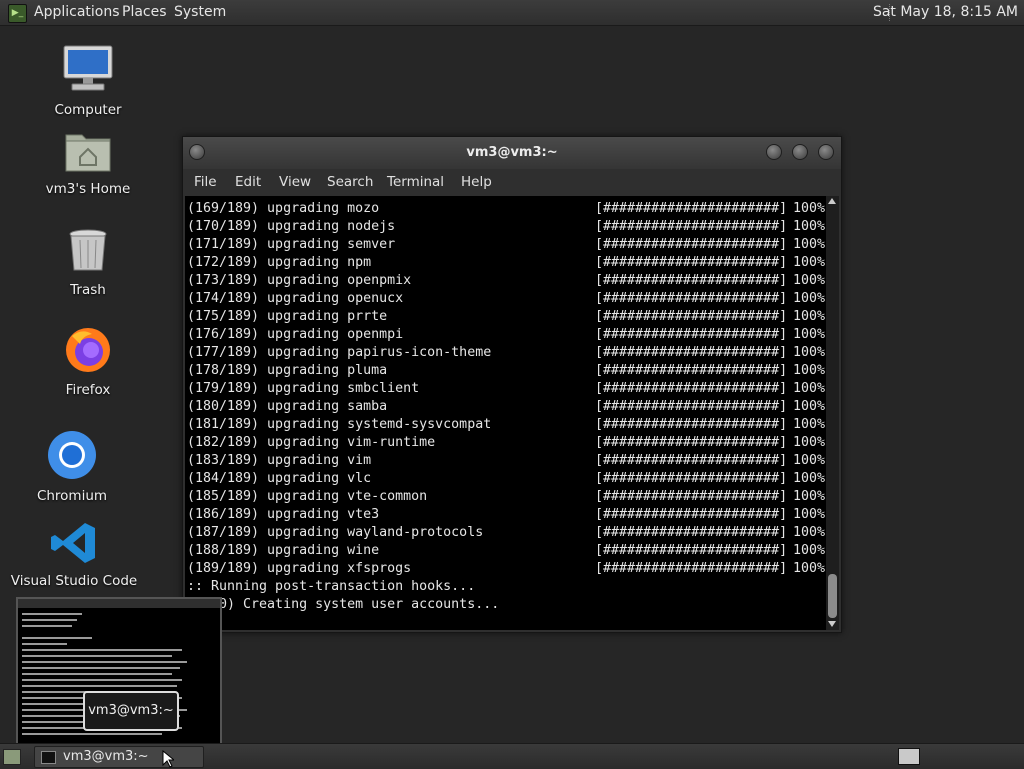 This screenshot has width=1024, height=769. I want to click on desktop-icon-trash: Trash, so click(88, 263).